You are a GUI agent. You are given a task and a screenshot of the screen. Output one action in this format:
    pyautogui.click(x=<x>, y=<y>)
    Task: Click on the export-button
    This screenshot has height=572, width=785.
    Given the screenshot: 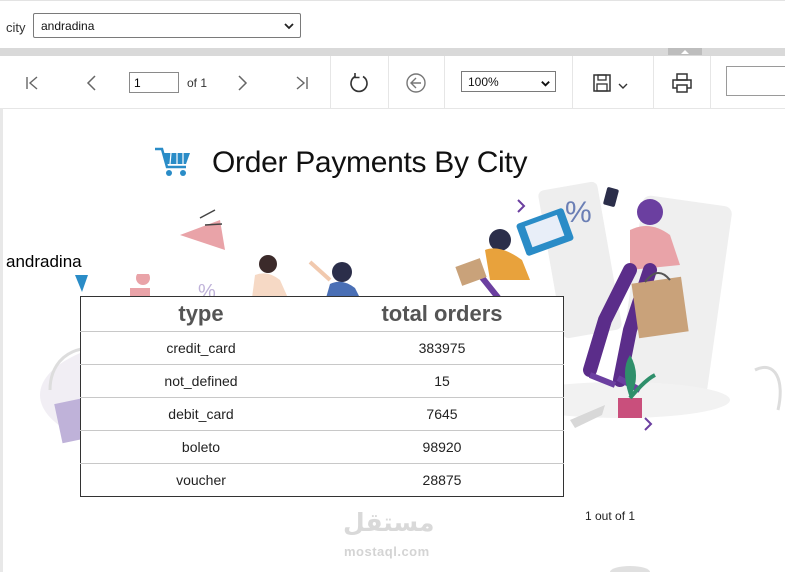 What is the action you would take?
    pyautogui.click(x=614, y=83)
    